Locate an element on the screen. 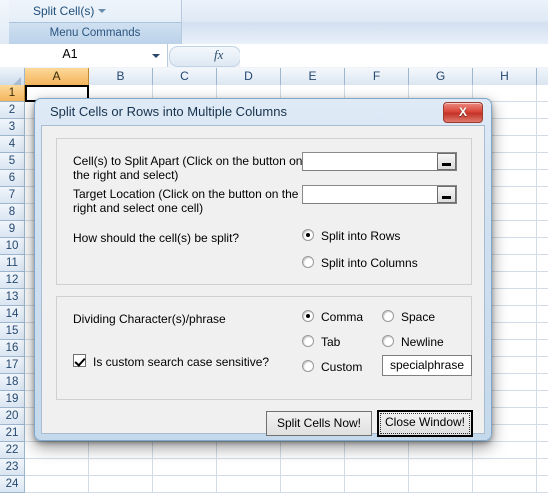 This screenshot has height=500, width=548. row-header-15: 15 is located at coordinates (12, 331).